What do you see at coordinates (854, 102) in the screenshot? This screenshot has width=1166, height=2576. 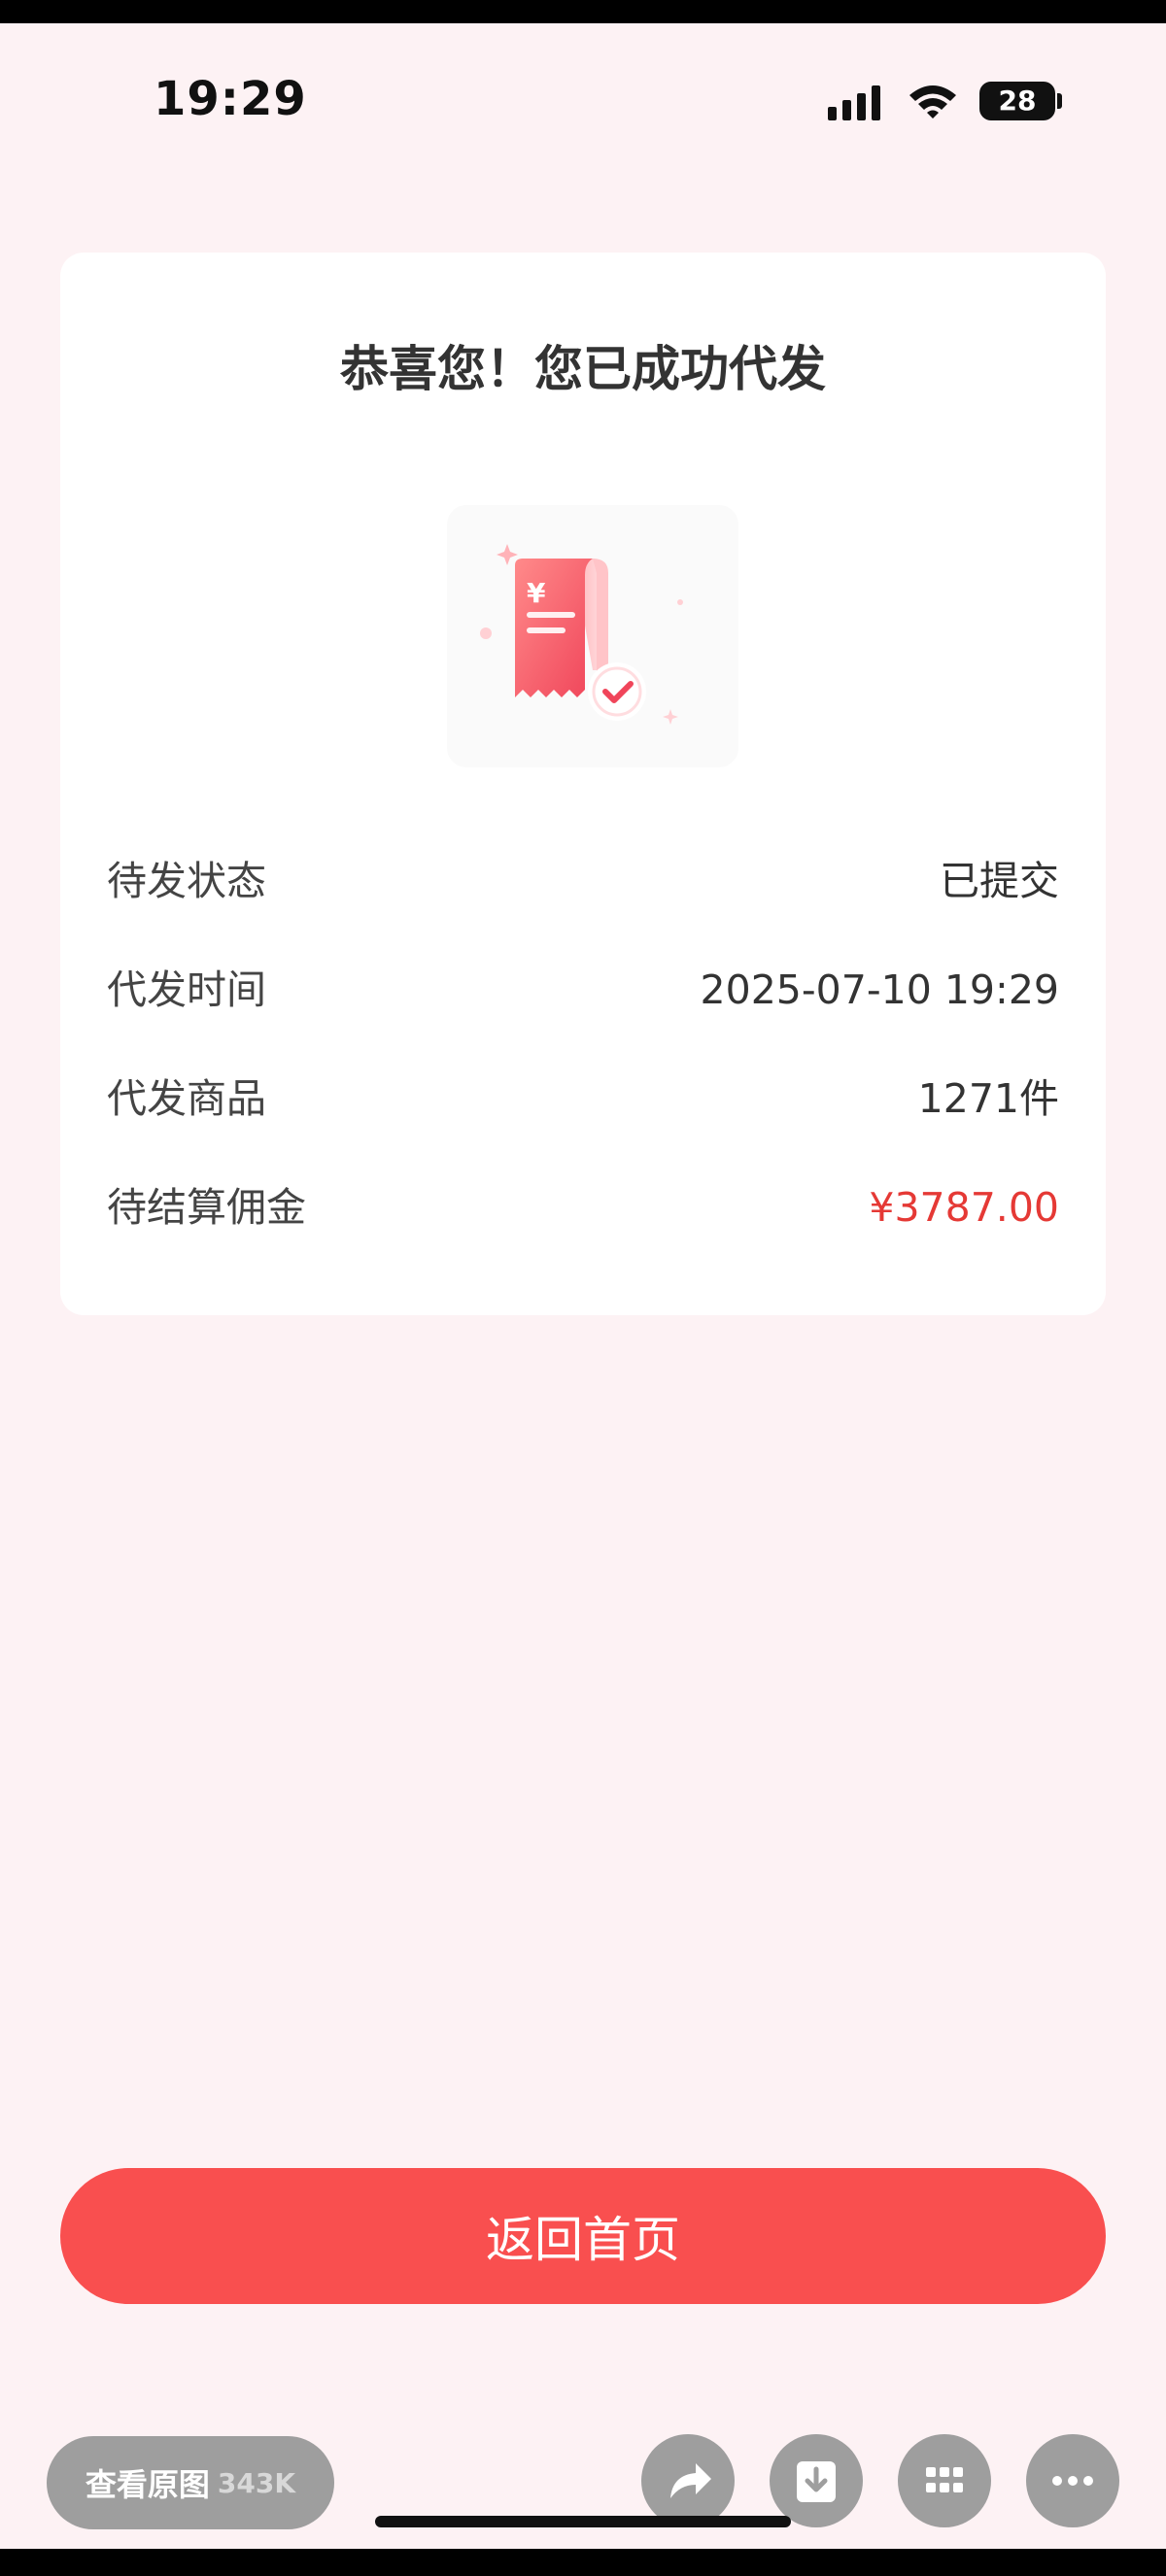 I see `cellular-signal-icon` at bounding box center [854, 102].